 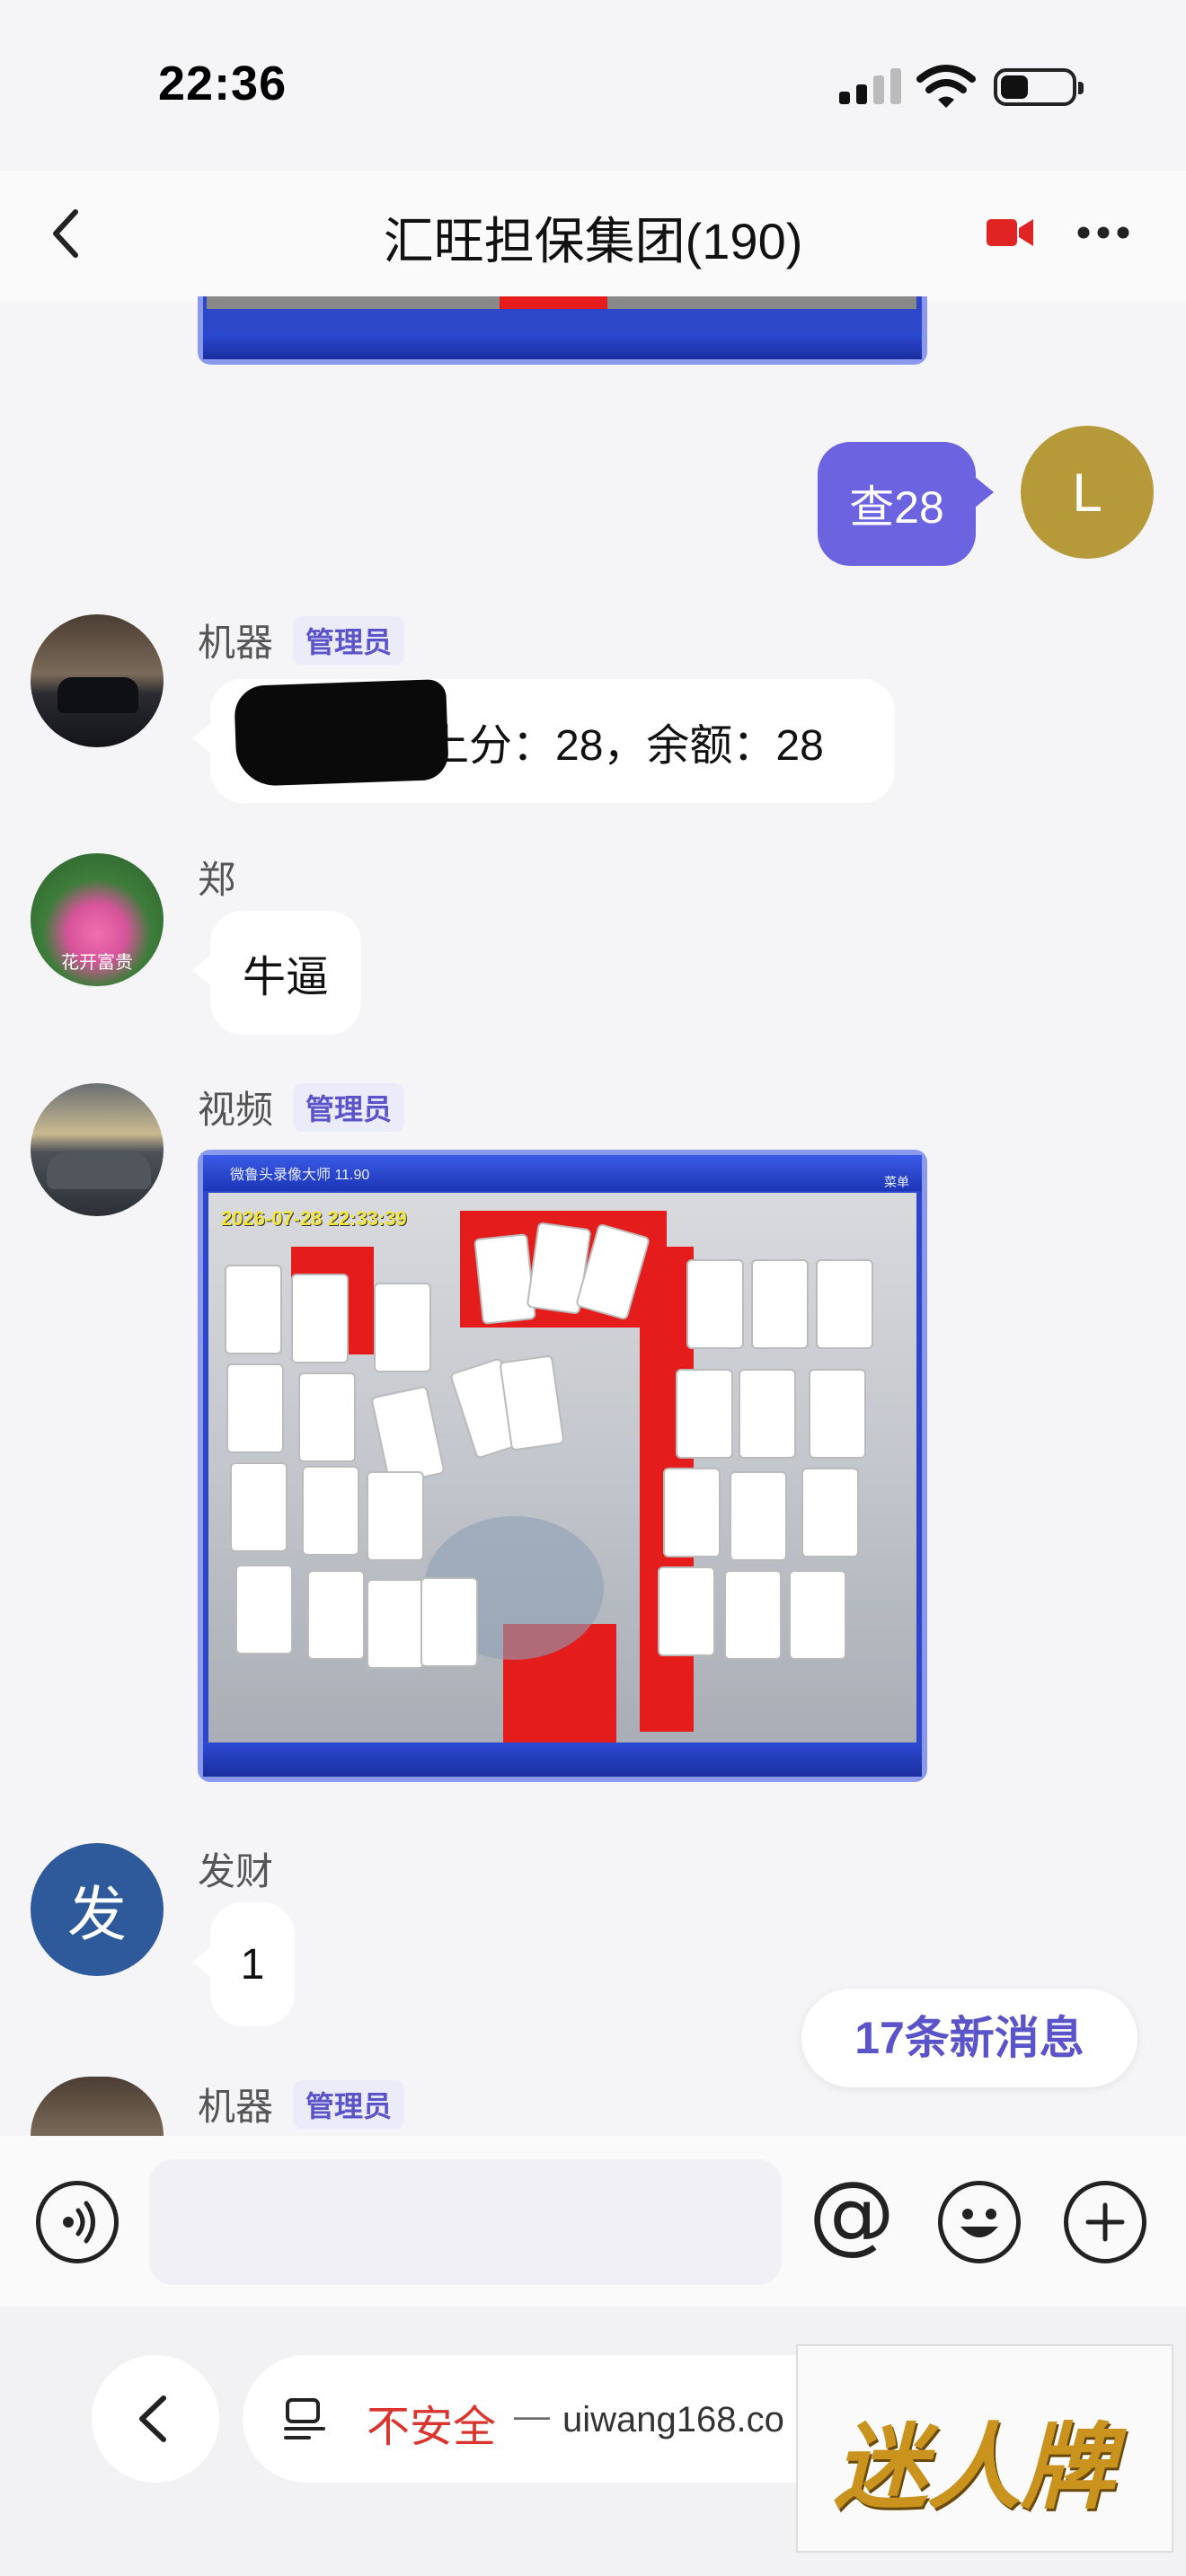 I want to click on watermark-logo: 迷人牌, so click(x=984, y=2448).